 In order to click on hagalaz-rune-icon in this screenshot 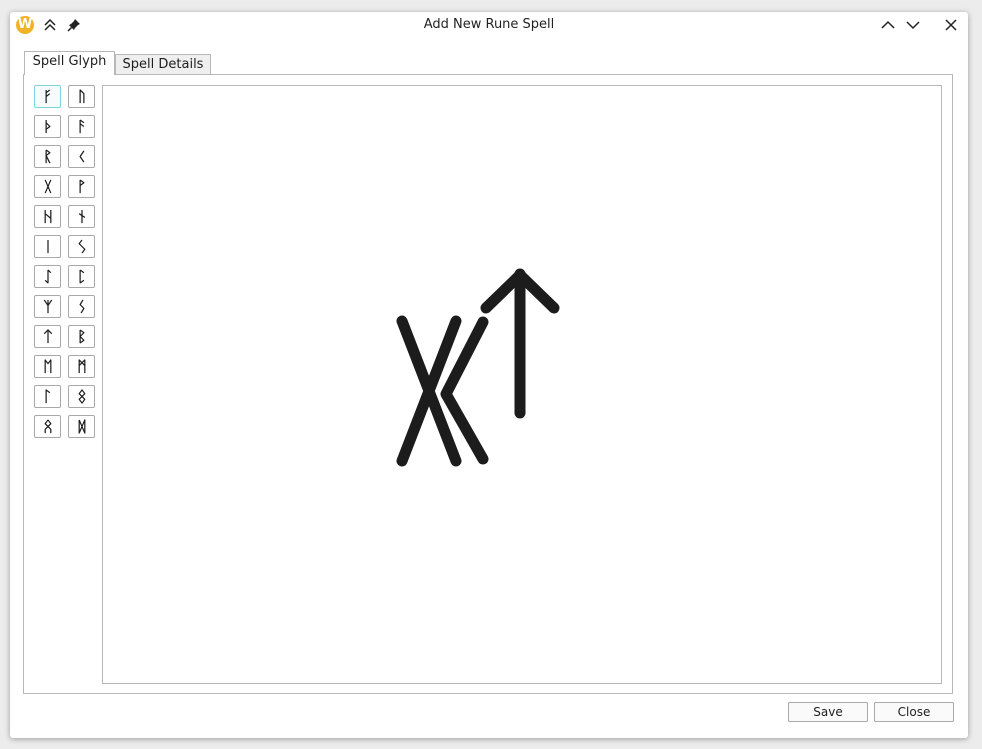, I will do `click(47, 216)`.